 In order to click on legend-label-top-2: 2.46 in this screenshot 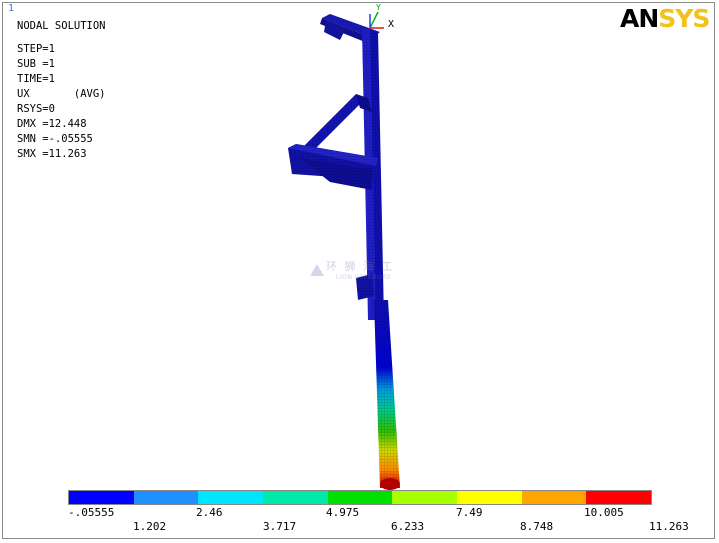, I will do `click(209, 512)`.